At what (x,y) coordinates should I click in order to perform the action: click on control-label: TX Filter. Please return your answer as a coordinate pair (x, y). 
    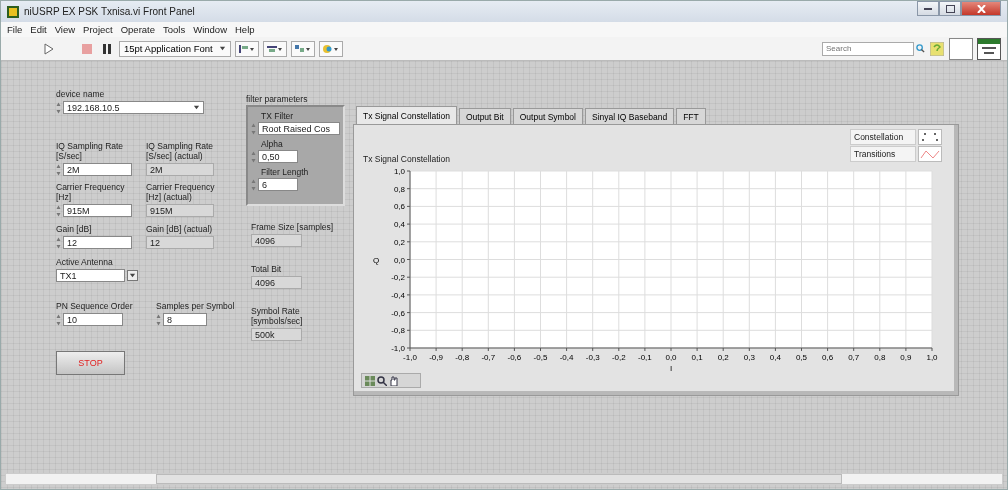
    Looking at the image, I should click on (277, 116).